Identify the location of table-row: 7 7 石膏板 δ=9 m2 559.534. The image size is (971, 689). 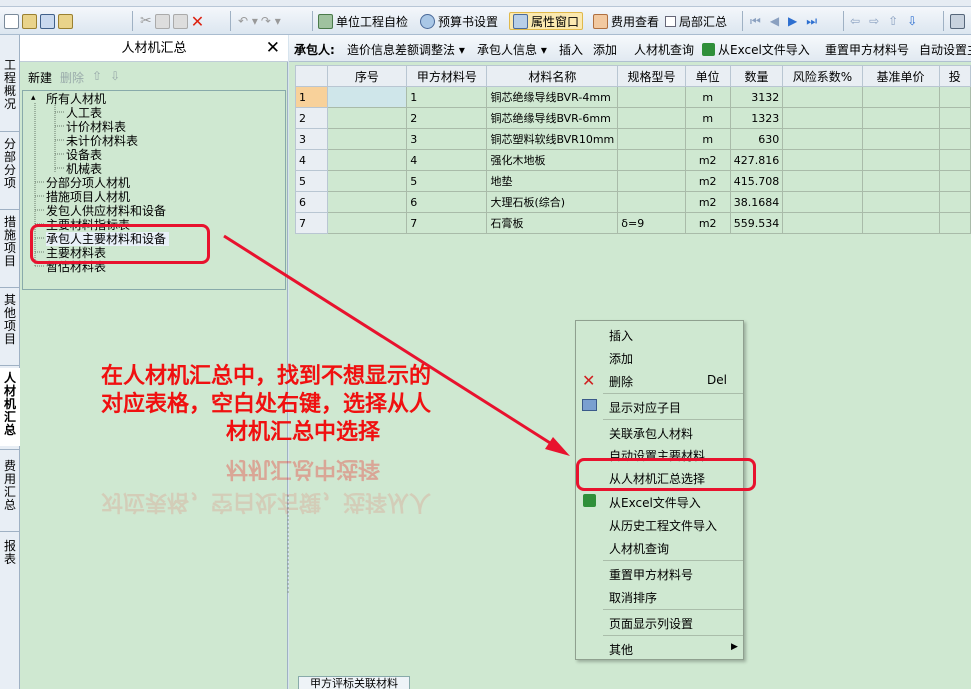
(633, 223).